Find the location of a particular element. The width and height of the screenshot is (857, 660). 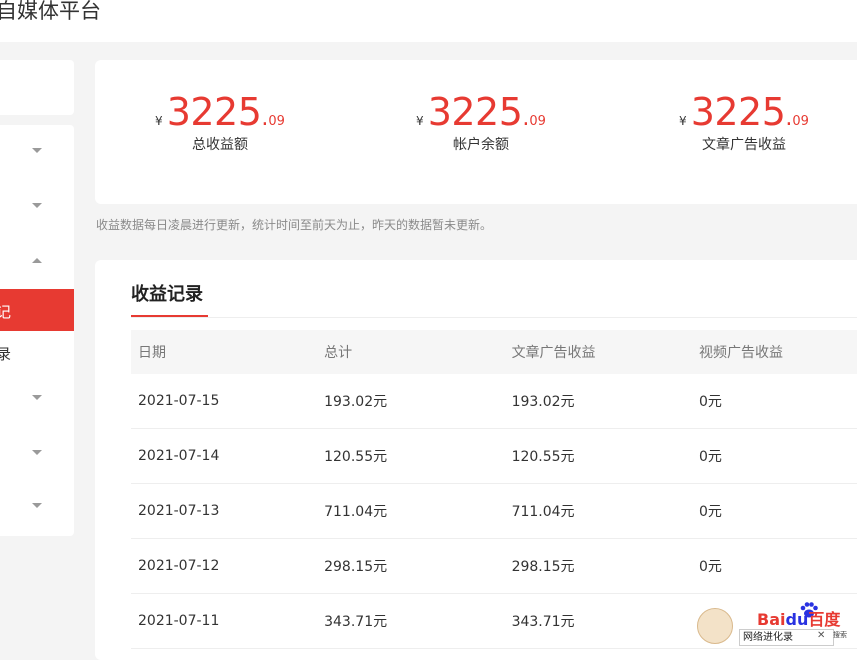

chevron-up-icon is located at coordinates (37, 260).